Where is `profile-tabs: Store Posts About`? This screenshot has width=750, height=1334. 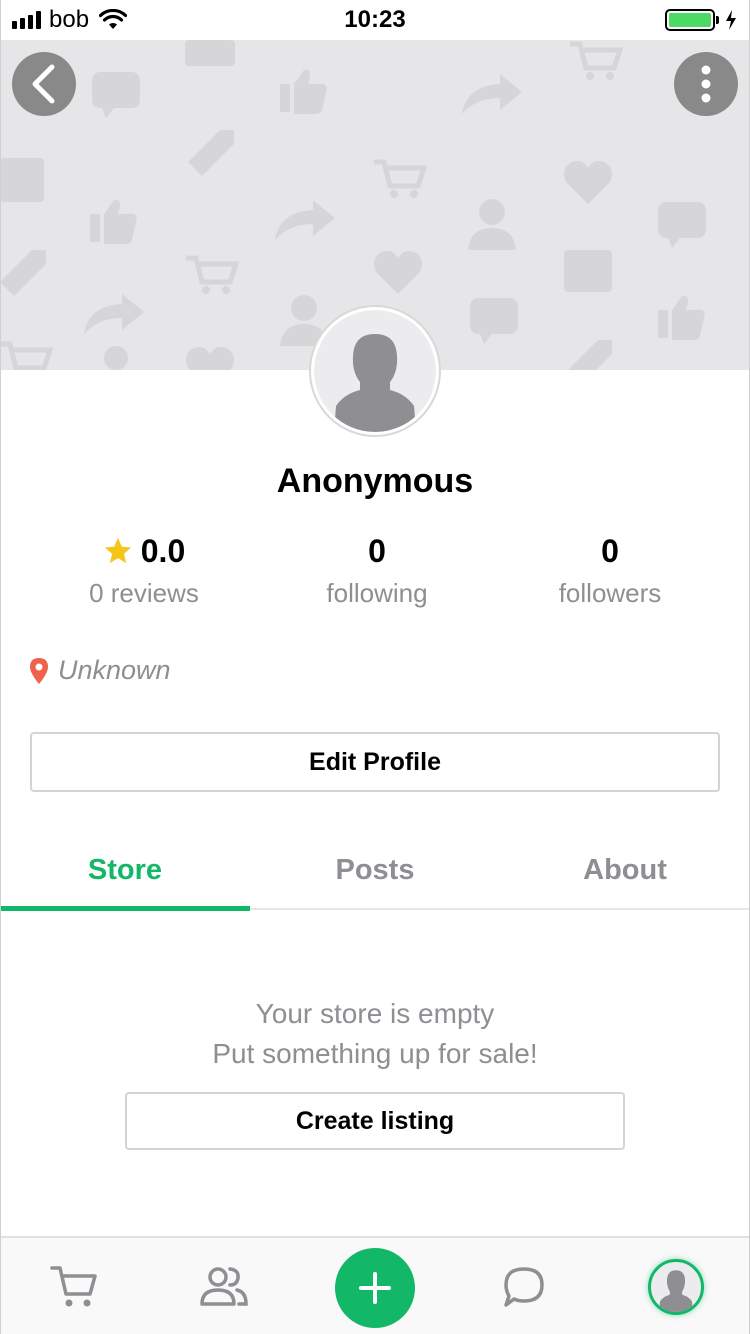
profile-tabs: Store Posts About is located at coordinates (375, 870).